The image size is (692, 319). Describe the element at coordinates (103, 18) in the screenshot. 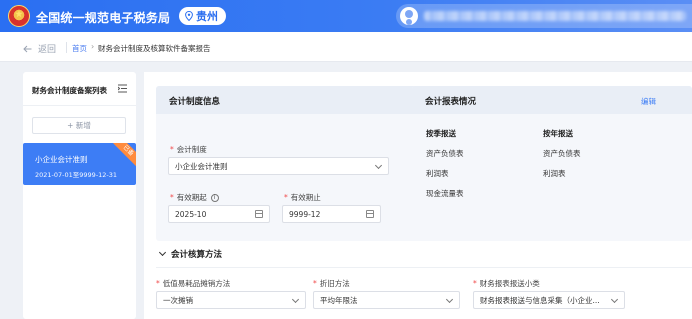

I see `app-title: 全国统一规范电子税务局` at that location.